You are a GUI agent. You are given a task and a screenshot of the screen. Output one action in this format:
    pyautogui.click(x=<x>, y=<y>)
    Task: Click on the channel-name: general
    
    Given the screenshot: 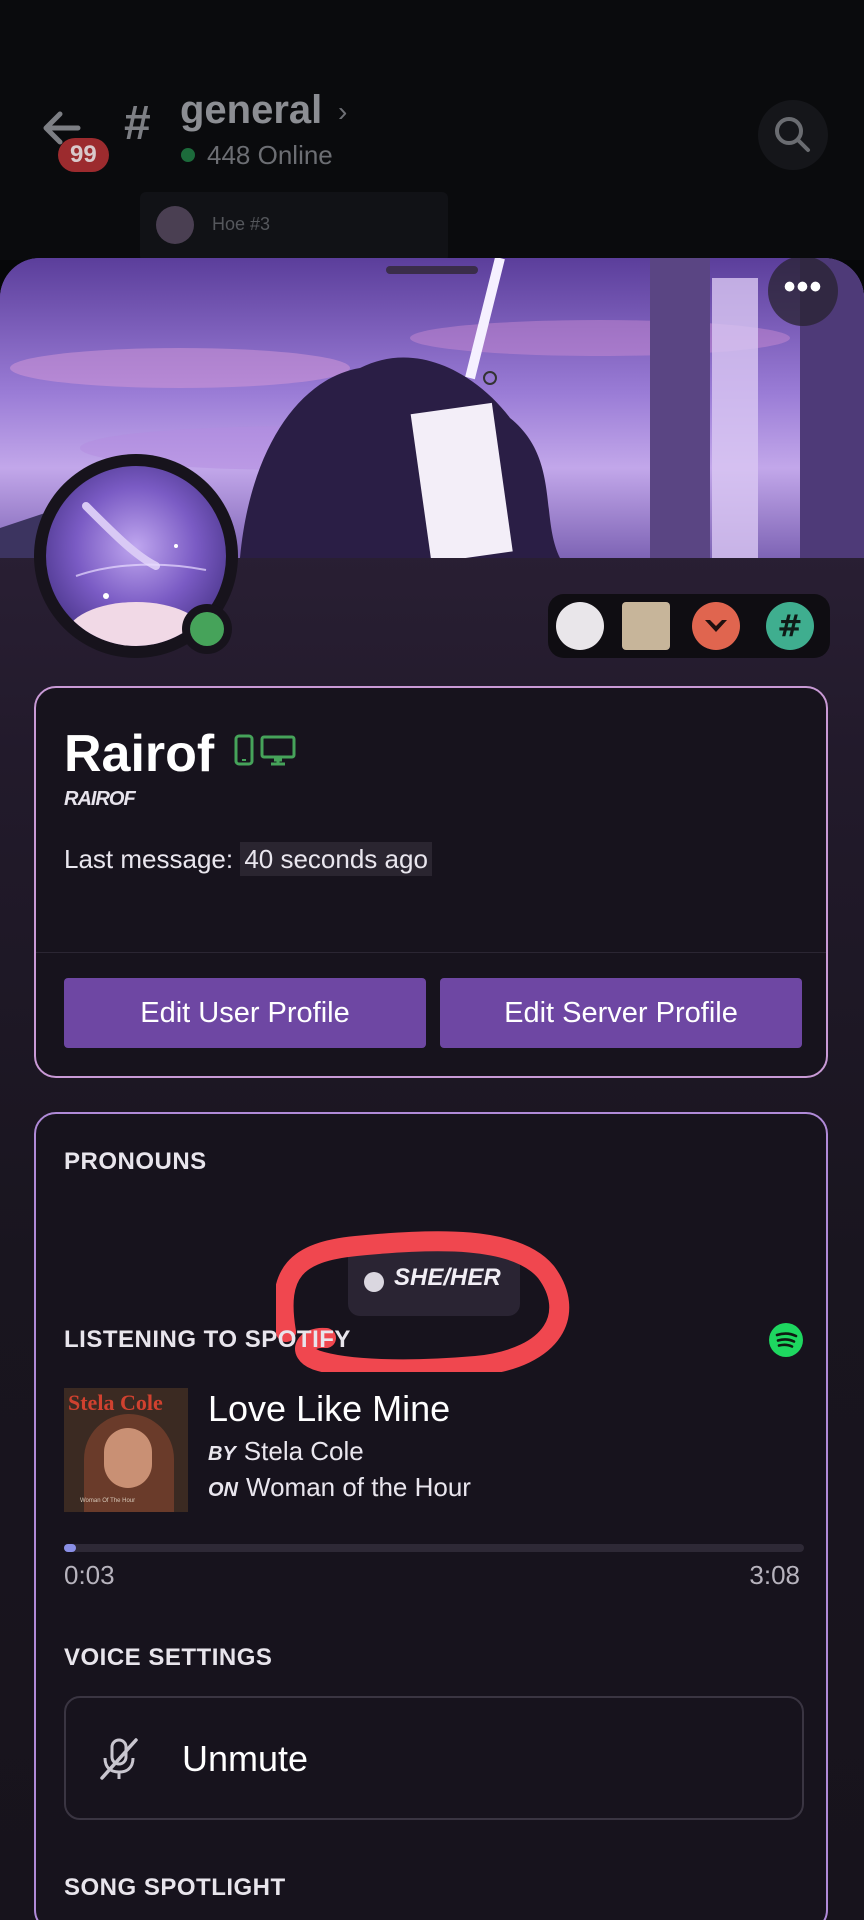 What is the action you would take?
    pyautogui.click(x=251, y=110)
    